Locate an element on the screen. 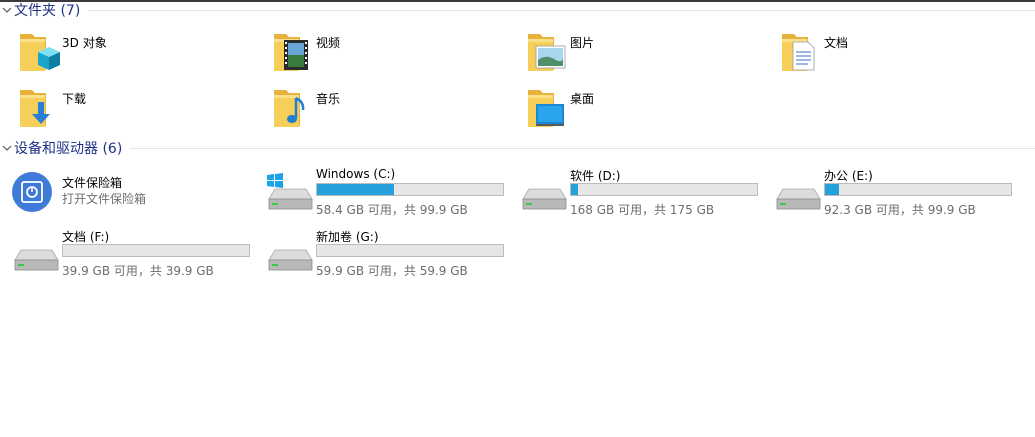 The image size is (1035, 437). folder-item-pictures: 图片 is located at coordinates (649, 52).